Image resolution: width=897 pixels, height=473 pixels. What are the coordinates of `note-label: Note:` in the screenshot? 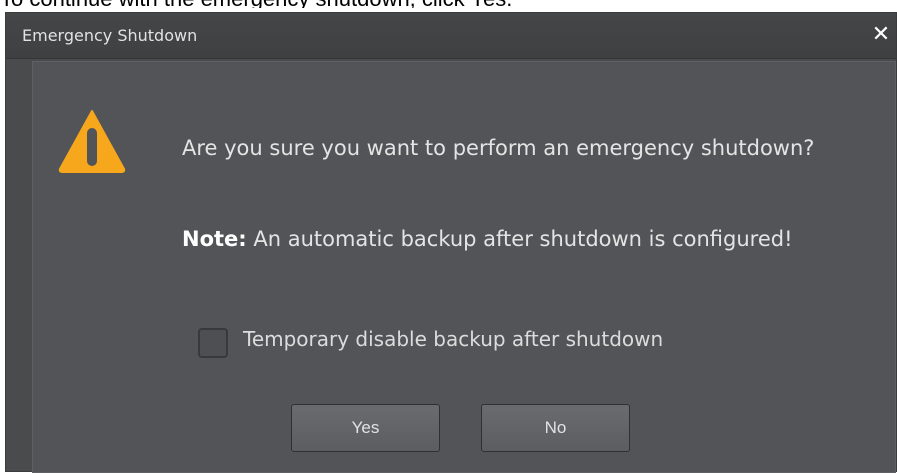 It's located at (214, 239).